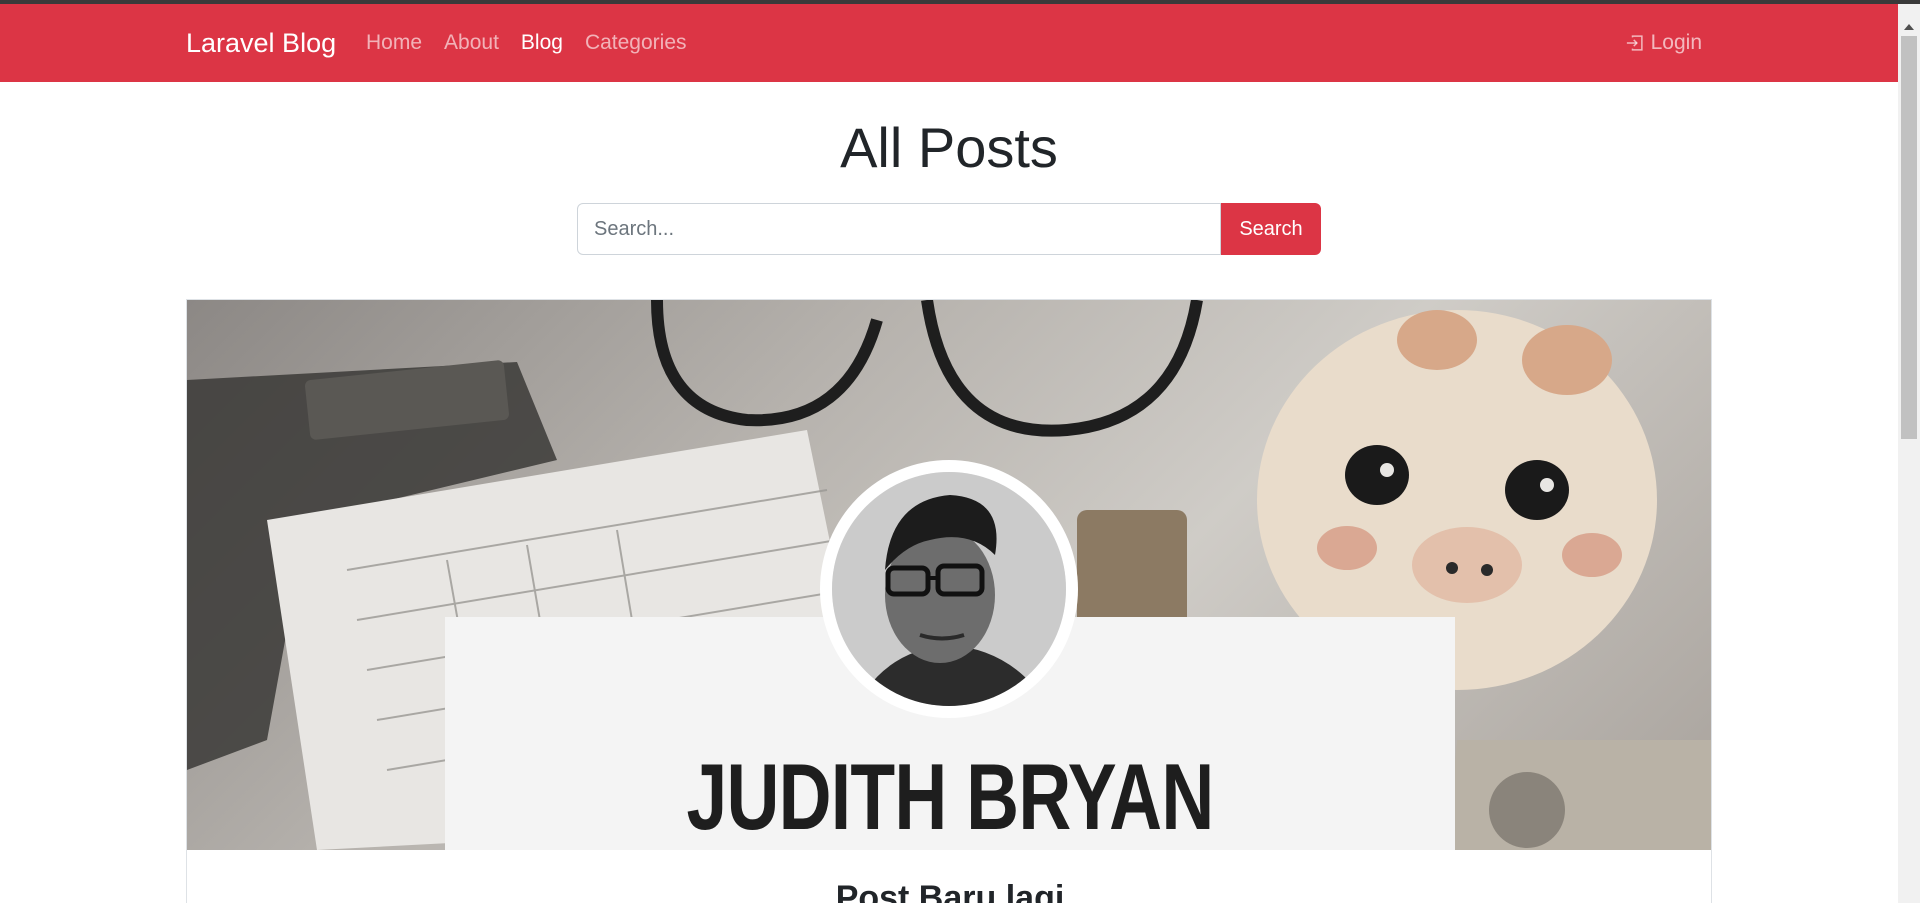  Describe the element at coordinates (899, 229) in the screenshot. I see `search-input` at that location.